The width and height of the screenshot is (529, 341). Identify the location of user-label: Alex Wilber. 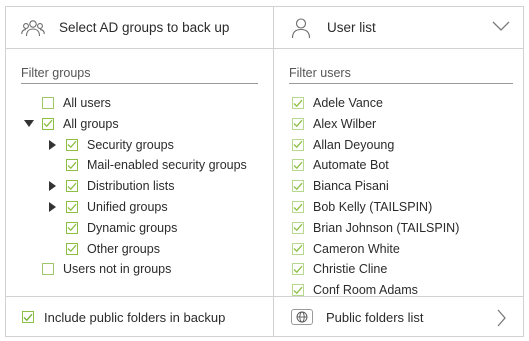
(345, 123).